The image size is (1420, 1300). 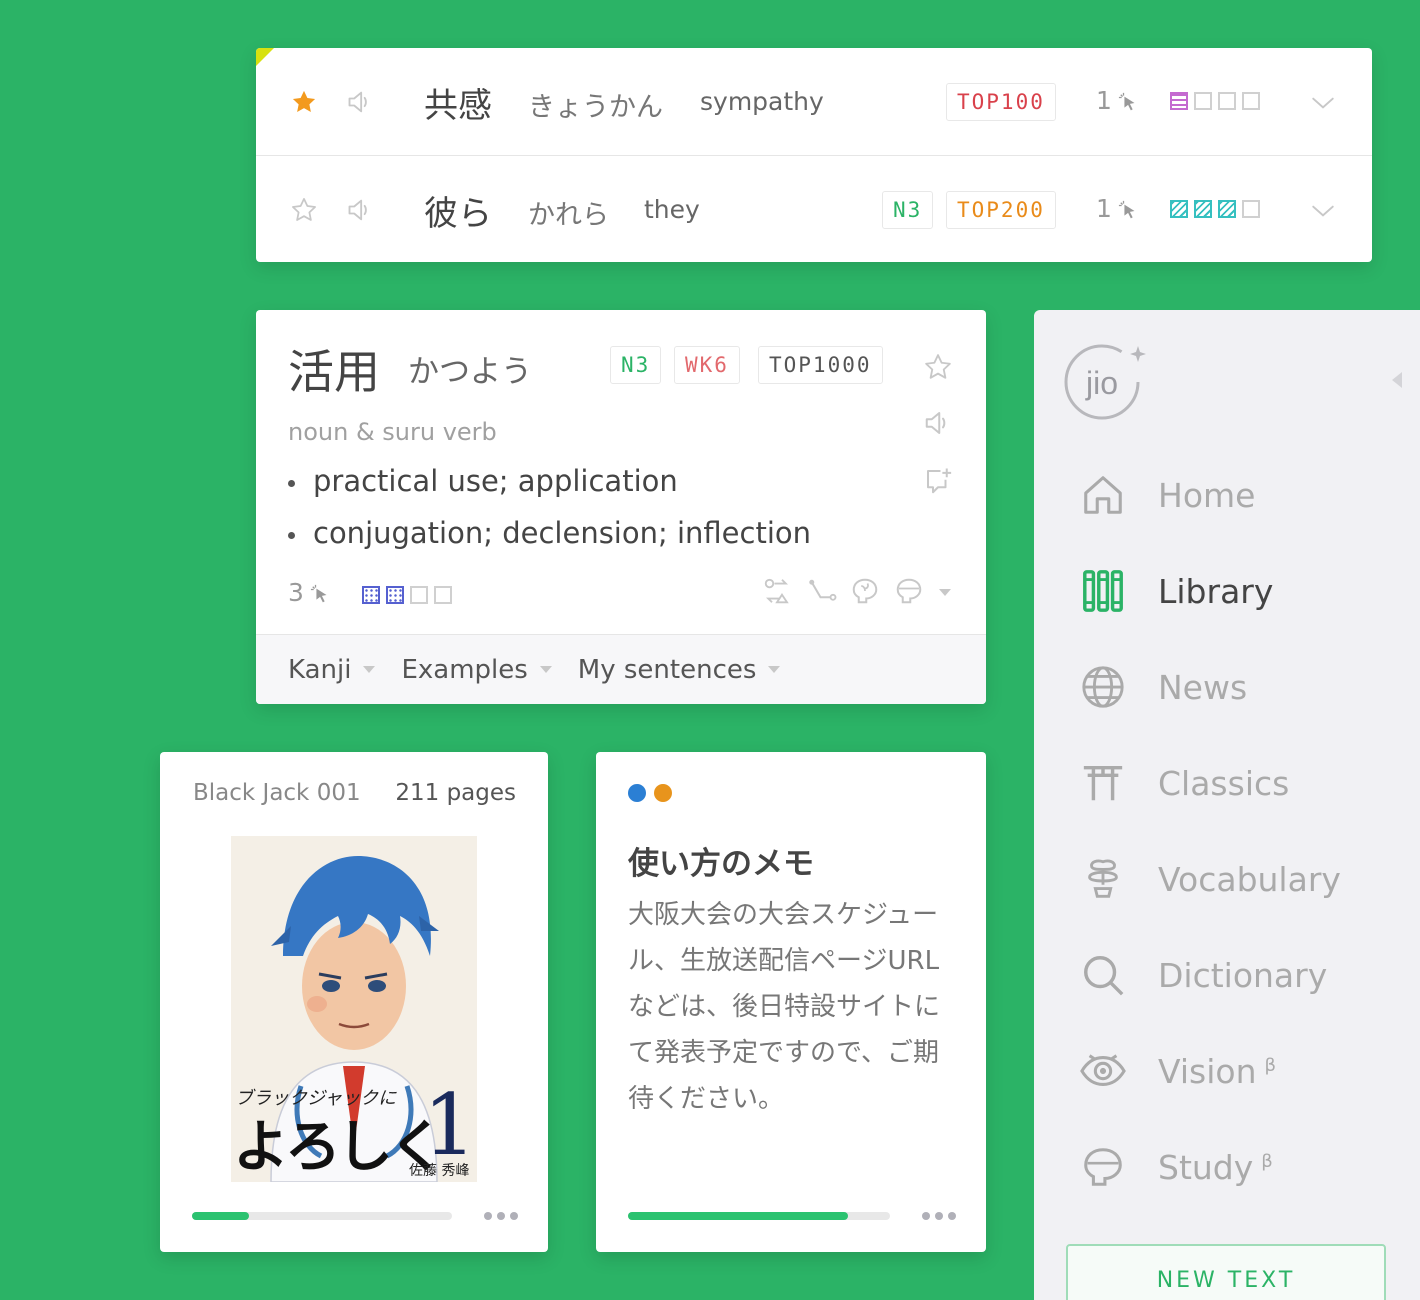 I want to click on book-page-count: 211 pages, so click(x=455, y=793).